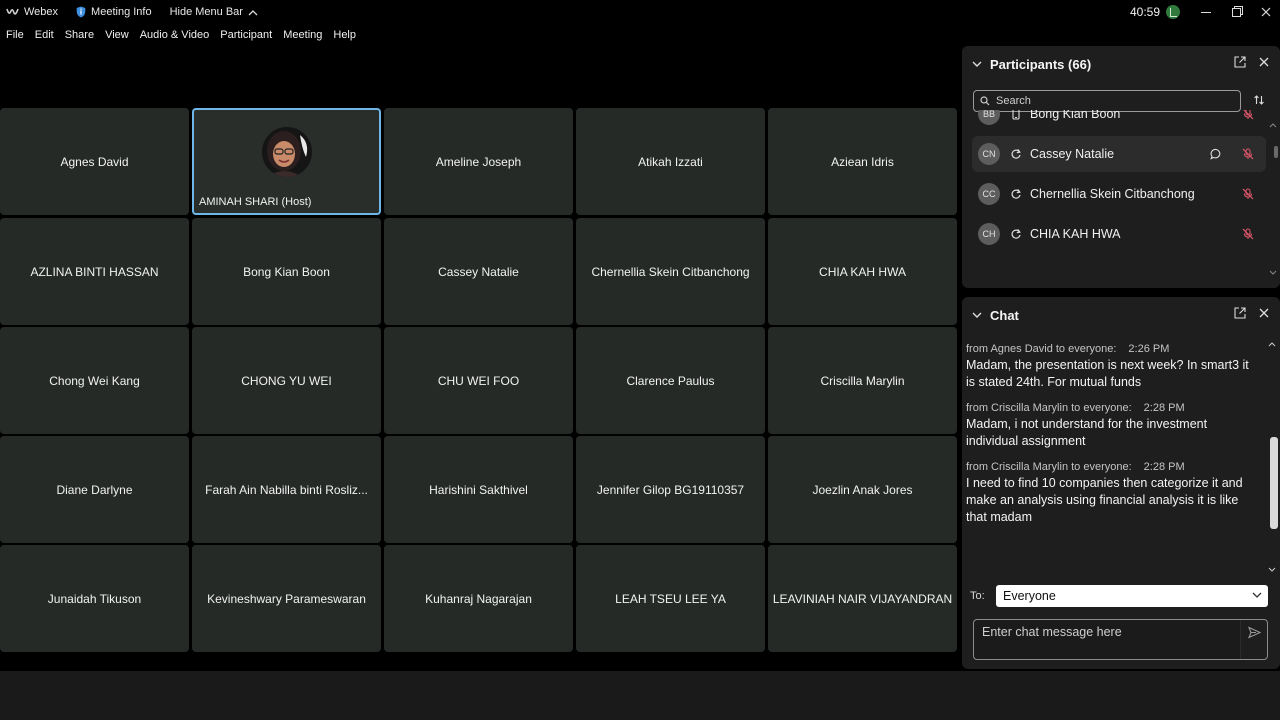 This screenshot has height=720, width=1280. I want to click on video-tile: Criscilla Marylin, so click(862, 380).